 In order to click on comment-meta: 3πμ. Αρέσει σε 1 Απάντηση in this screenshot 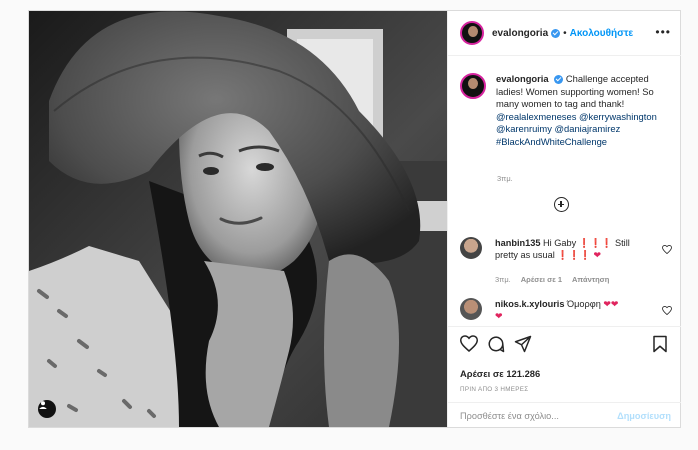, I will do `click(557, 279)`.